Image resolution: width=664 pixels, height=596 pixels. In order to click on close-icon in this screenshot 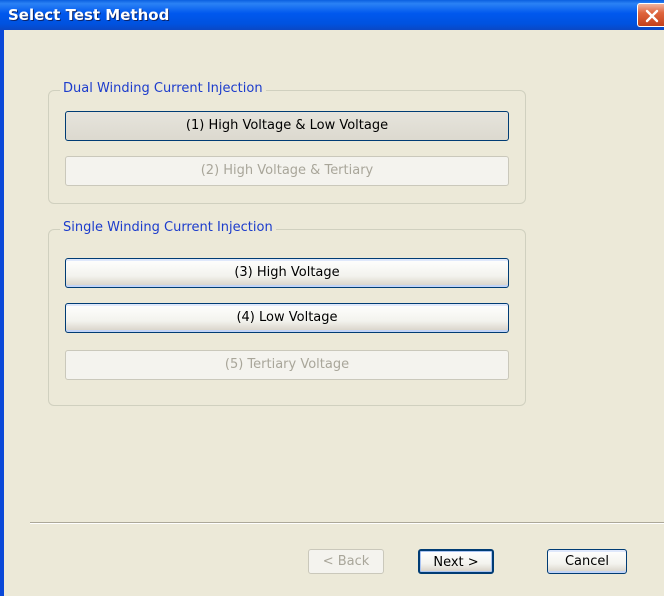, I will do `click(652, 16)`.